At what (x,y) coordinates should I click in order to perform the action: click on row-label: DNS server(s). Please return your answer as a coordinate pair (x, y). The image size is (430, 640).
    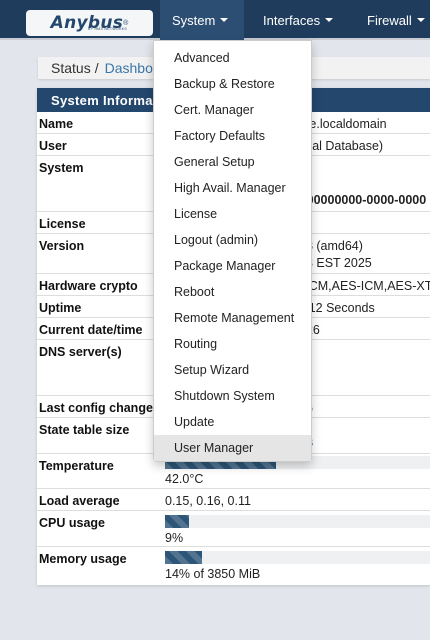
    Looking at the image, I should click on (80, 352).